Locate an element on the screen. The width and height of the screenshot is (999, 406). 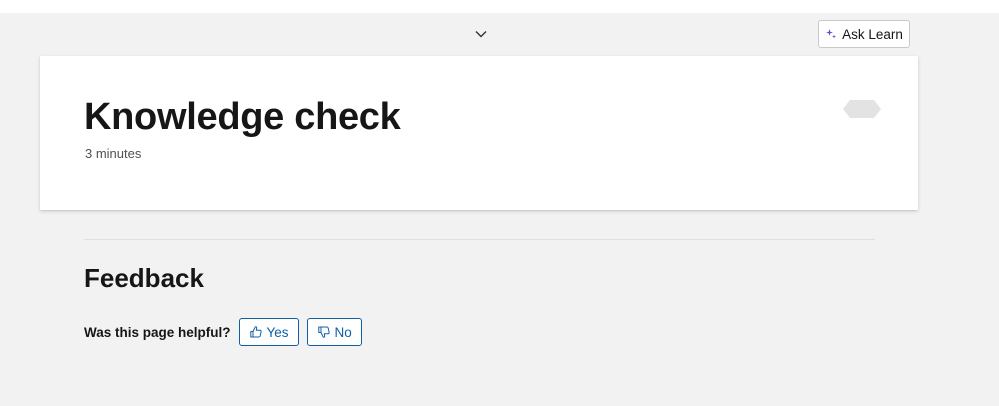
no-label: No is located at coordinates (343, 332).